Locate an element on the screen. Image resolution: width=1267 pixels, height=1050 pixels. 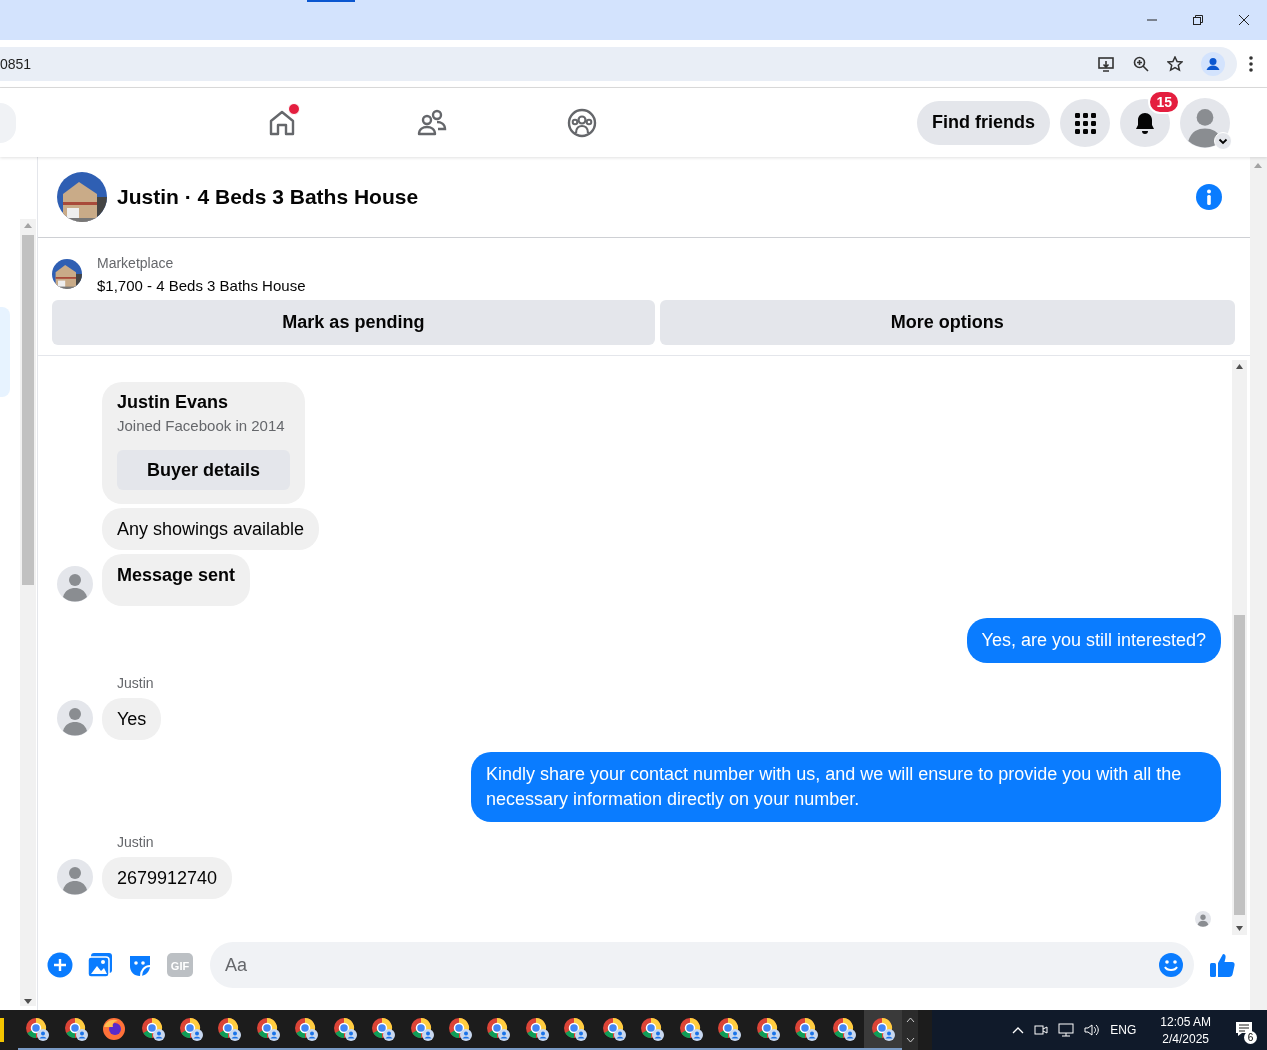
taskbar-app is located at coordinates (882, 1030).